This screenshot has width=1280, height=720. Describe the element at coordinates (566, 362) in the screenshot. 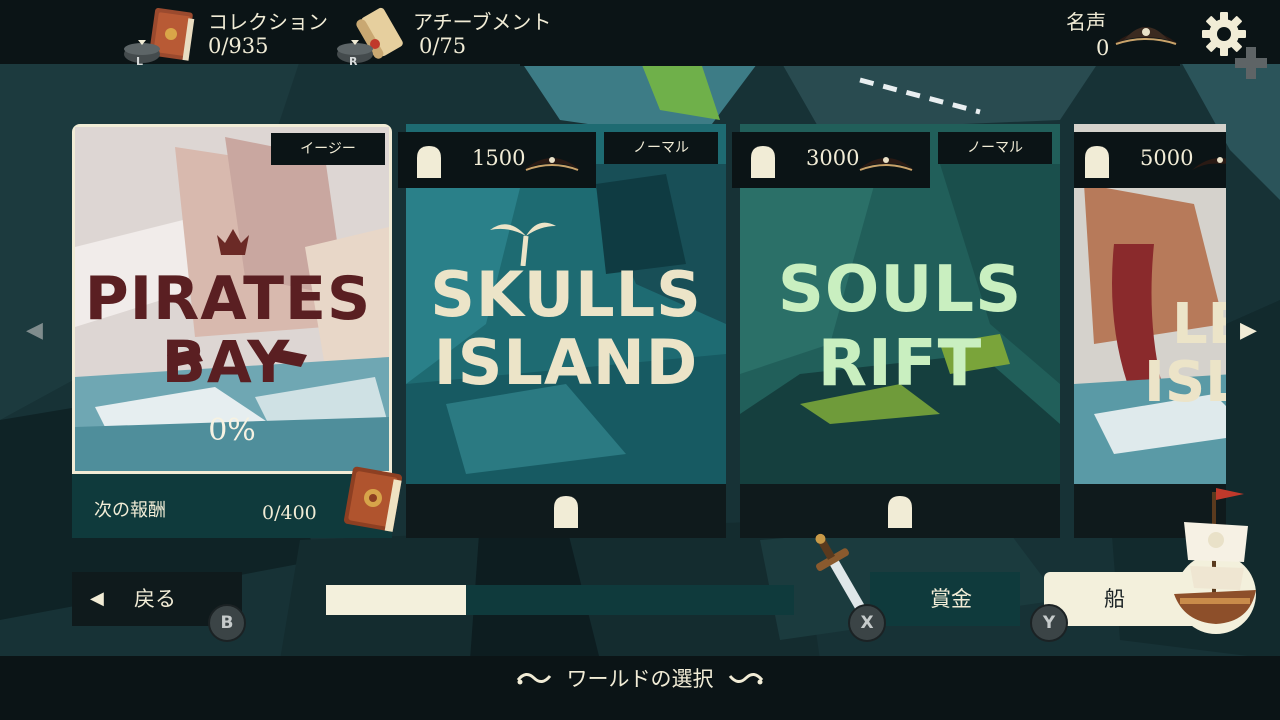

I see `title-line2-skulls-island: ISLAND` at that location.